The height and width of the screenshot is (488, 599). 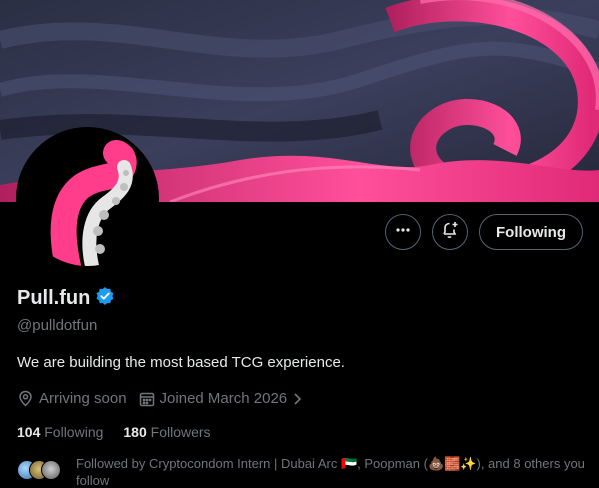 I want to click on profile-avatar, so click(x=87, y=198).